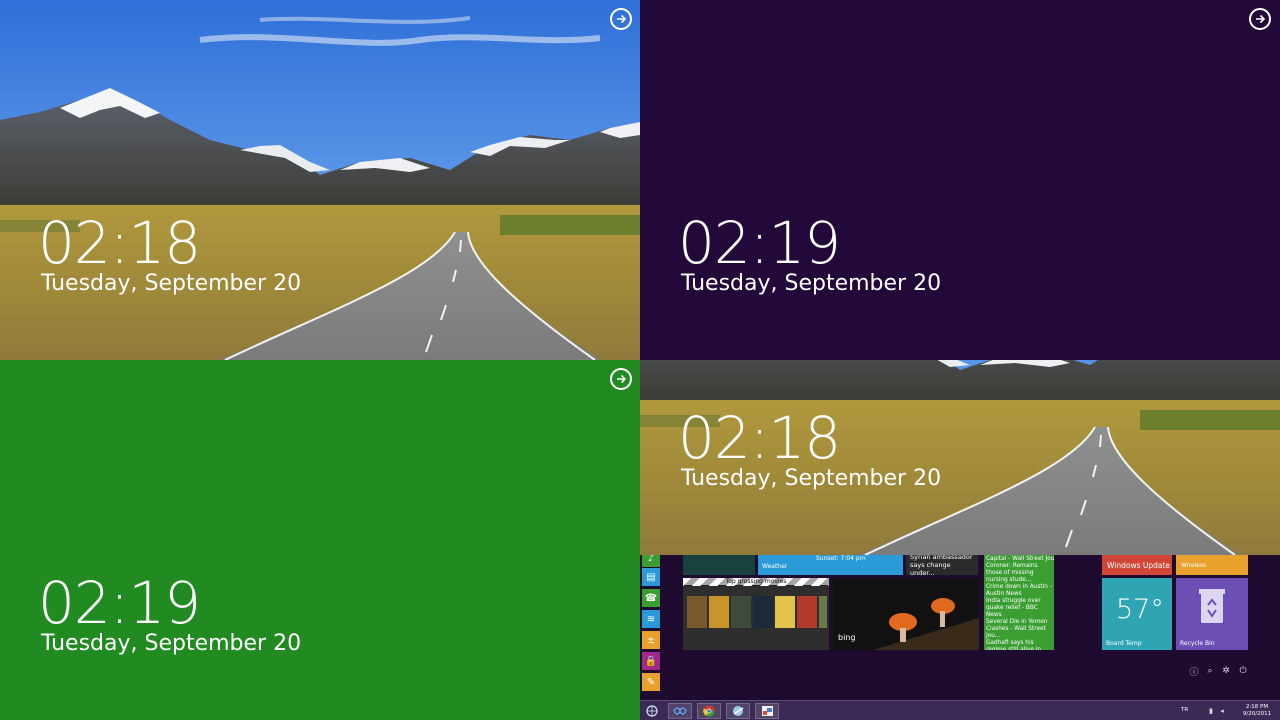  I want to click on recycle-bin-label: Recycle Bin, so click(1197, 643).